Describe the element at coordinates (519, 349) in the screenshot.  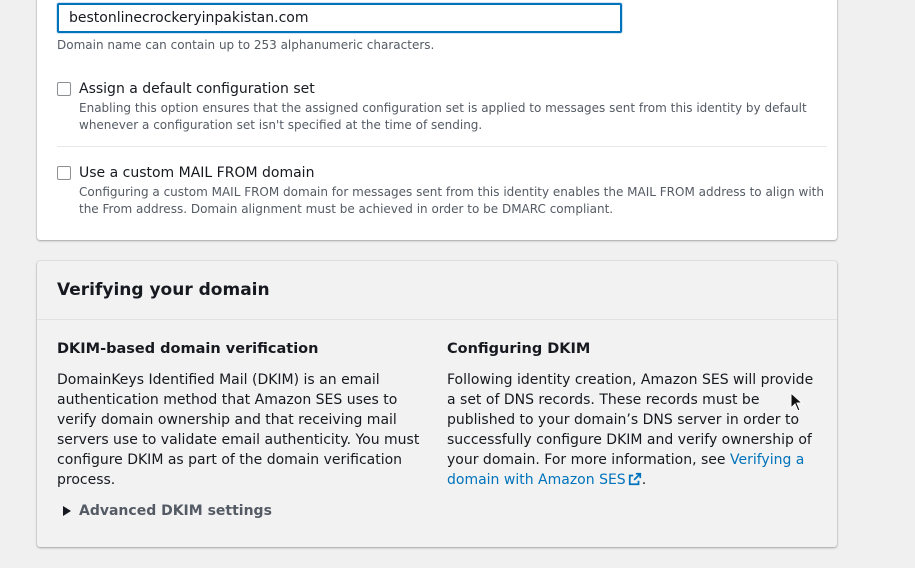
I see `configuring-dkim-title: Configuring DKIM` at that location.